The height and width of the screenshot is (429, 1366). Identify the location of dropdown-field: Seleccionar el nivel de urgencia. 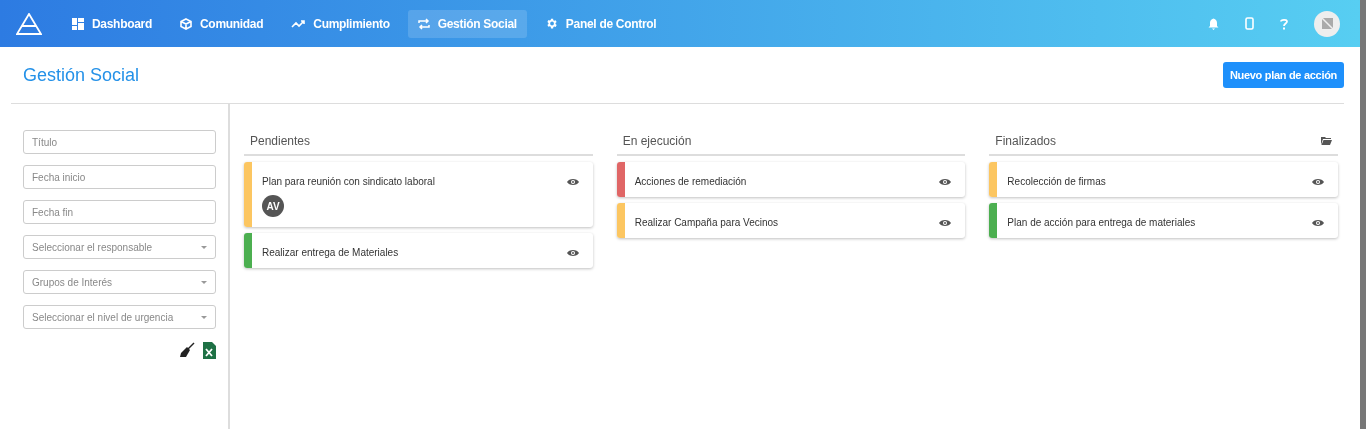
(119, 317).